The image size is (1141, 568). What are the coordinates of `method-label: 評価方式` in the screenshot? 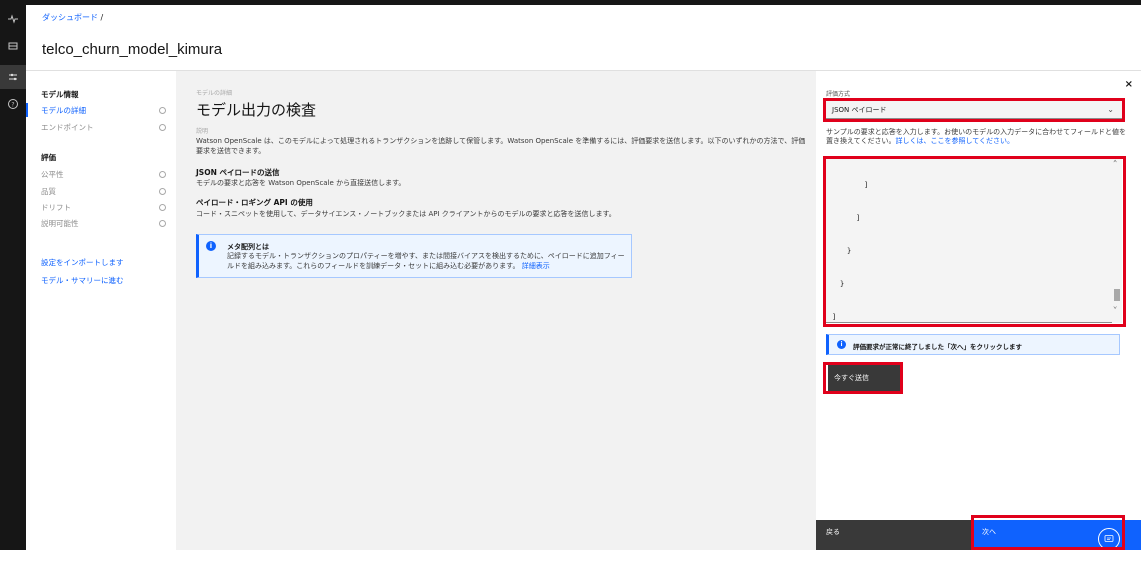 It's located at (838, 94).